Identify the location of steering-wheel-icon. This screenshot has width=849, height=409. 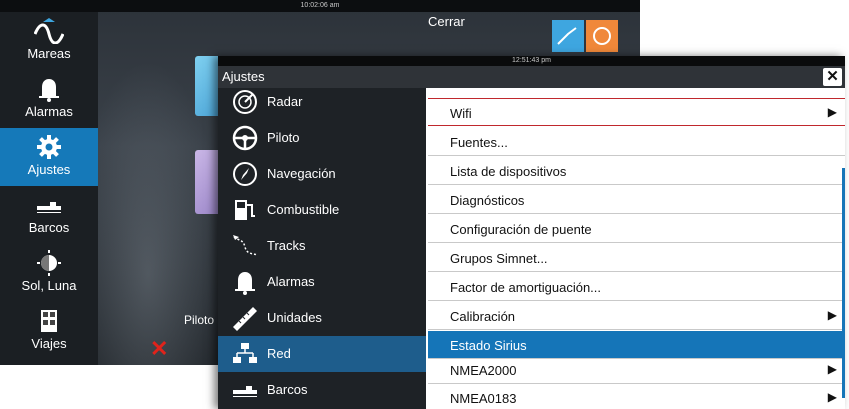
(245, 138).